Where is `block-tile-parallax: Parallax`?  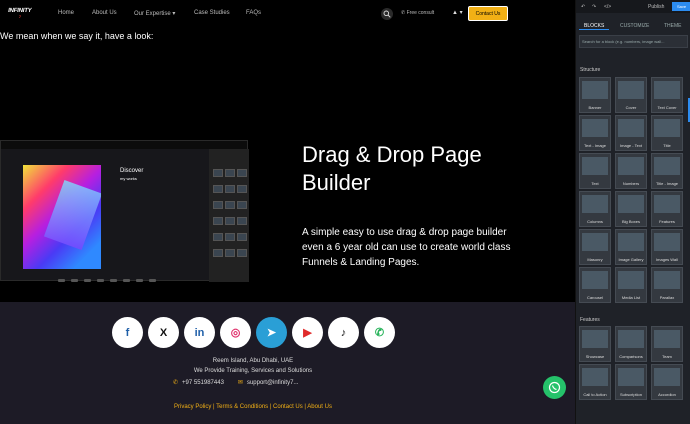
block-tile-parallax: Parallax is located at coordinates (667, 285).